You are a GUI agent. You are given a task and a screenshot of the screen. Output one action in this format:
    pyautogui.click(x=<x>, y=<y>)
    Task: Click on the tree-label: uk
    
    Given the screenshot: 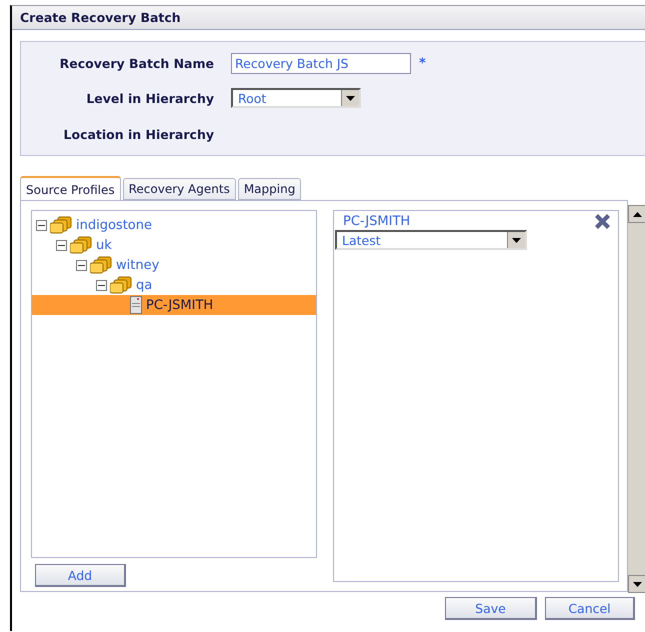 What is the action you would take?
    pyautogui.click(x=104, y=245)
    